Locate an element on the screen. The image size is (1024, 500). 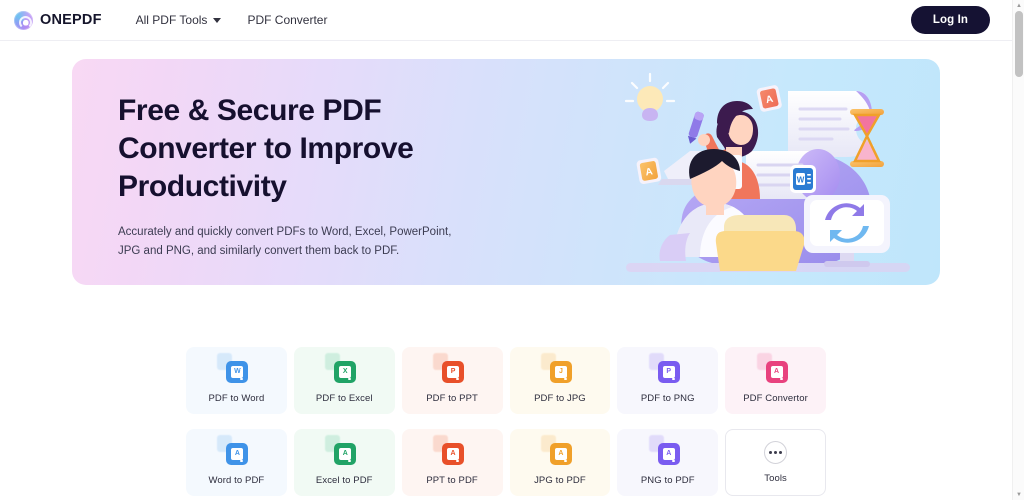
tool-card-excel-to-pdf: A Excel to PDF is located at coordinates (344, 462).